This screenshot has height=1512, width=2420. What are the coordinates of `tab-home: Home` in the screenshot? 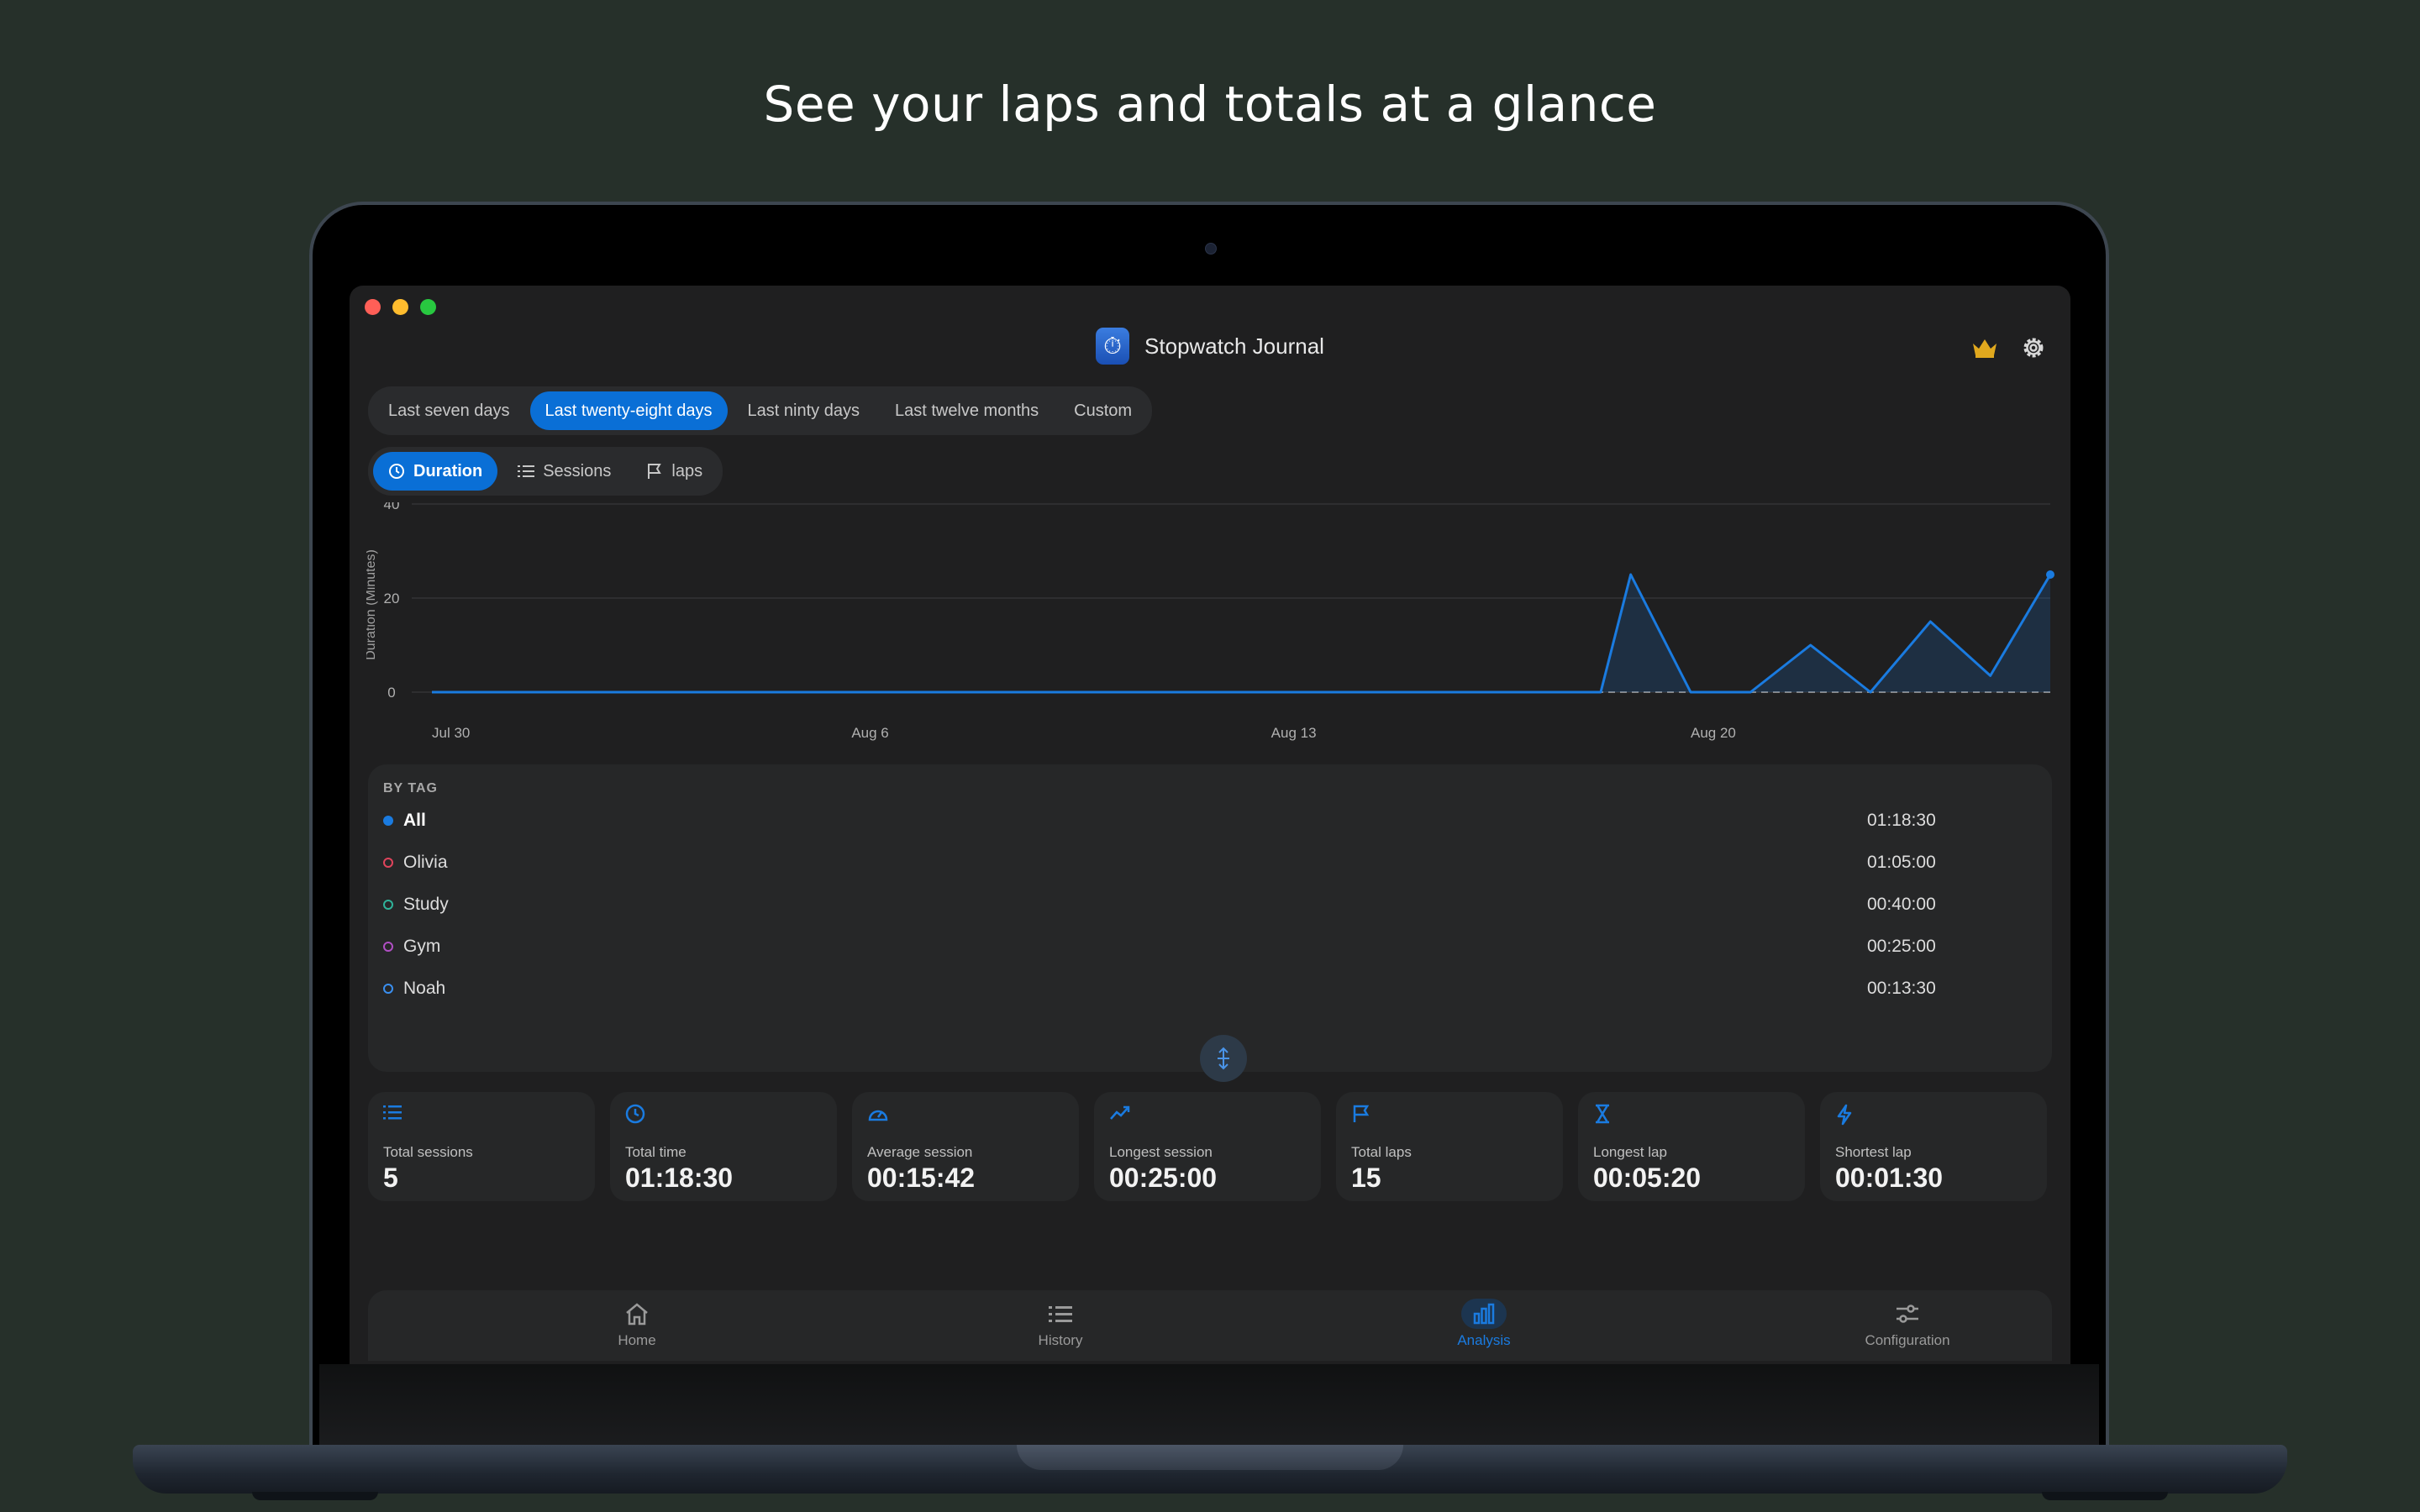 It's located at (637, 1324).